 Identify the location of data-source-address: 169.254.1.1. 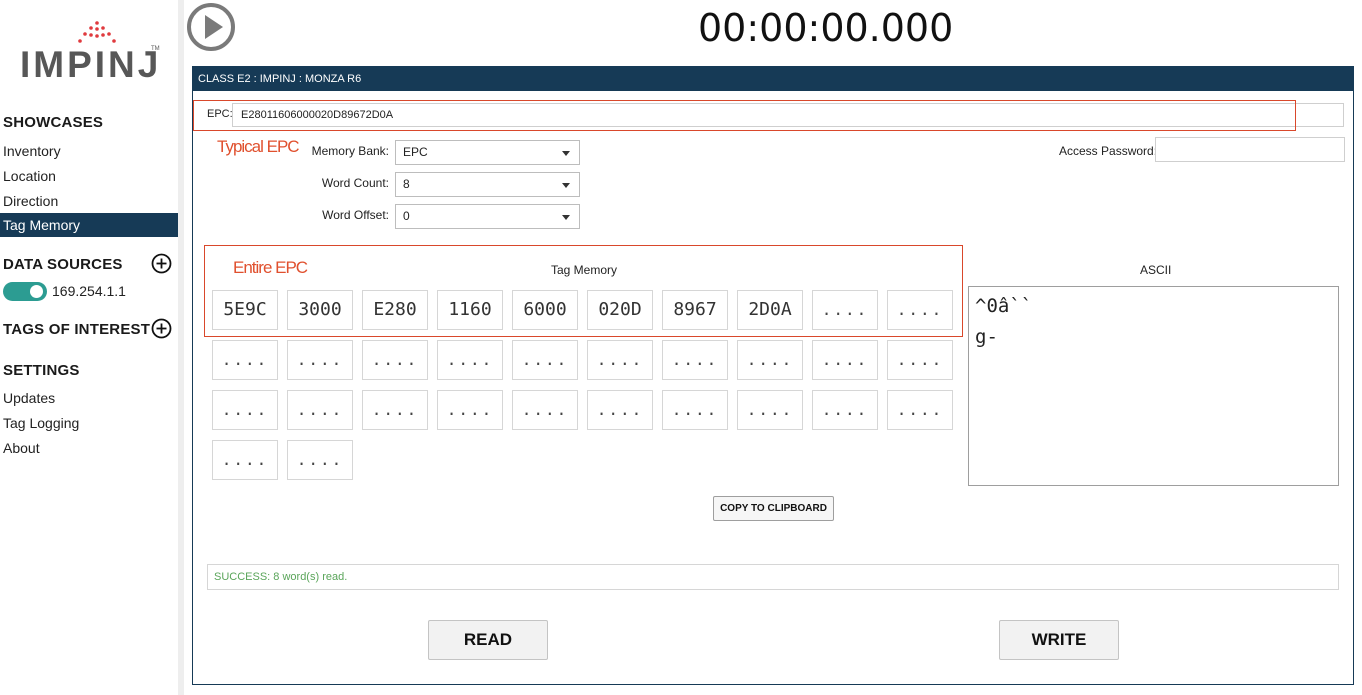
(89, 291).